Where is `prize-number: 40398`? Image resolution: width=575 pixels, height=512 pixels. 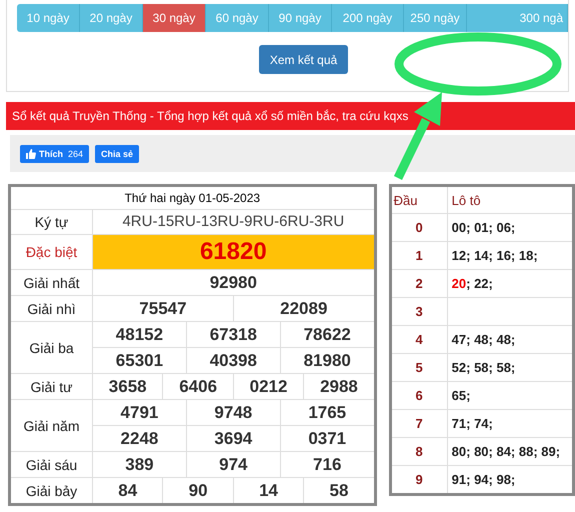 prize-number: 40398 is located at coordinates (233, 360).